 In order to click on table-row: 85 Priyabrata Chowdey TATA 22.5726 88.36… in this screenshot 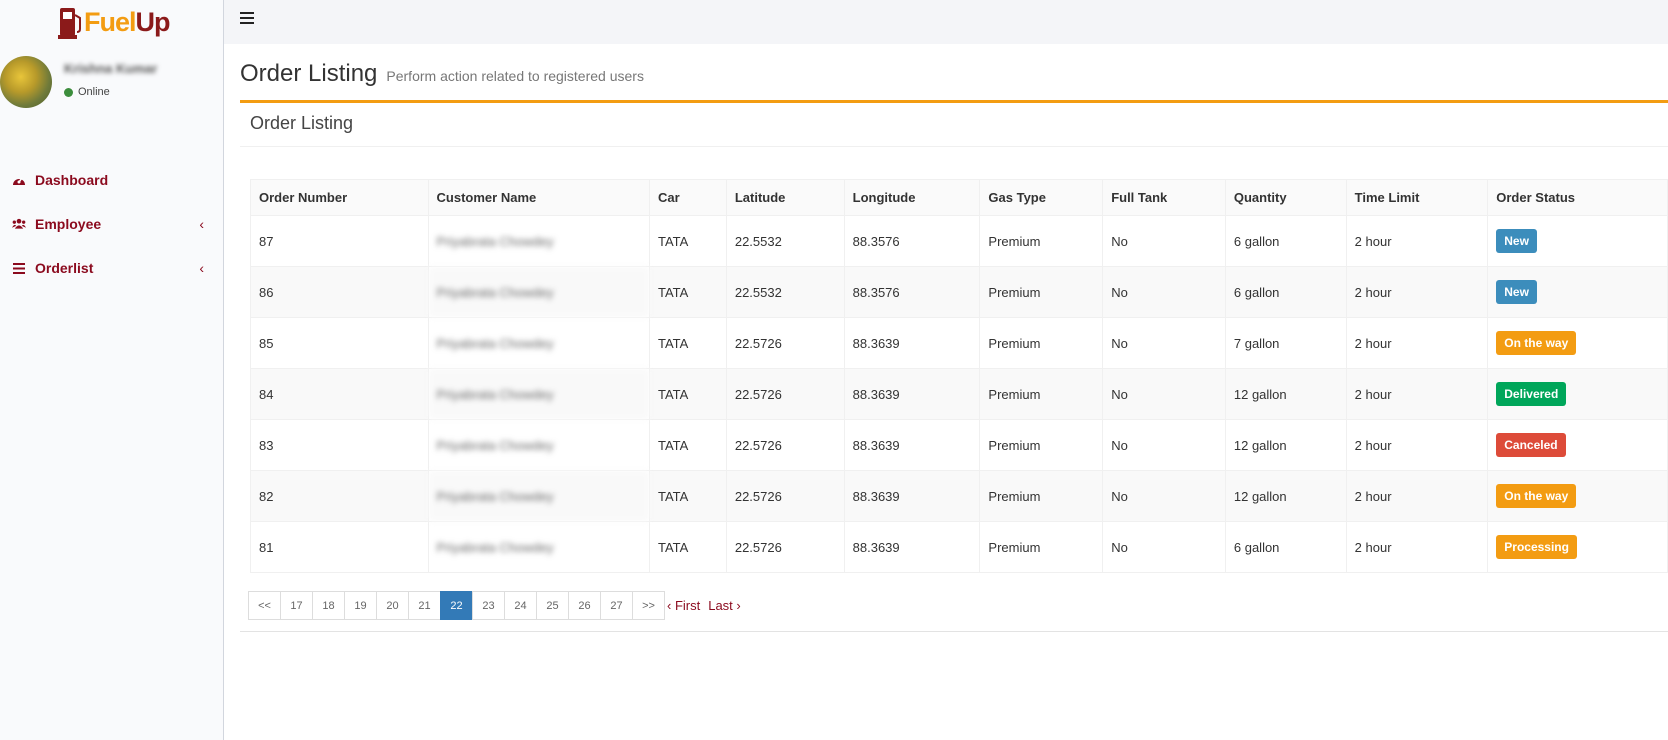, I will do `click(959, 343)`.